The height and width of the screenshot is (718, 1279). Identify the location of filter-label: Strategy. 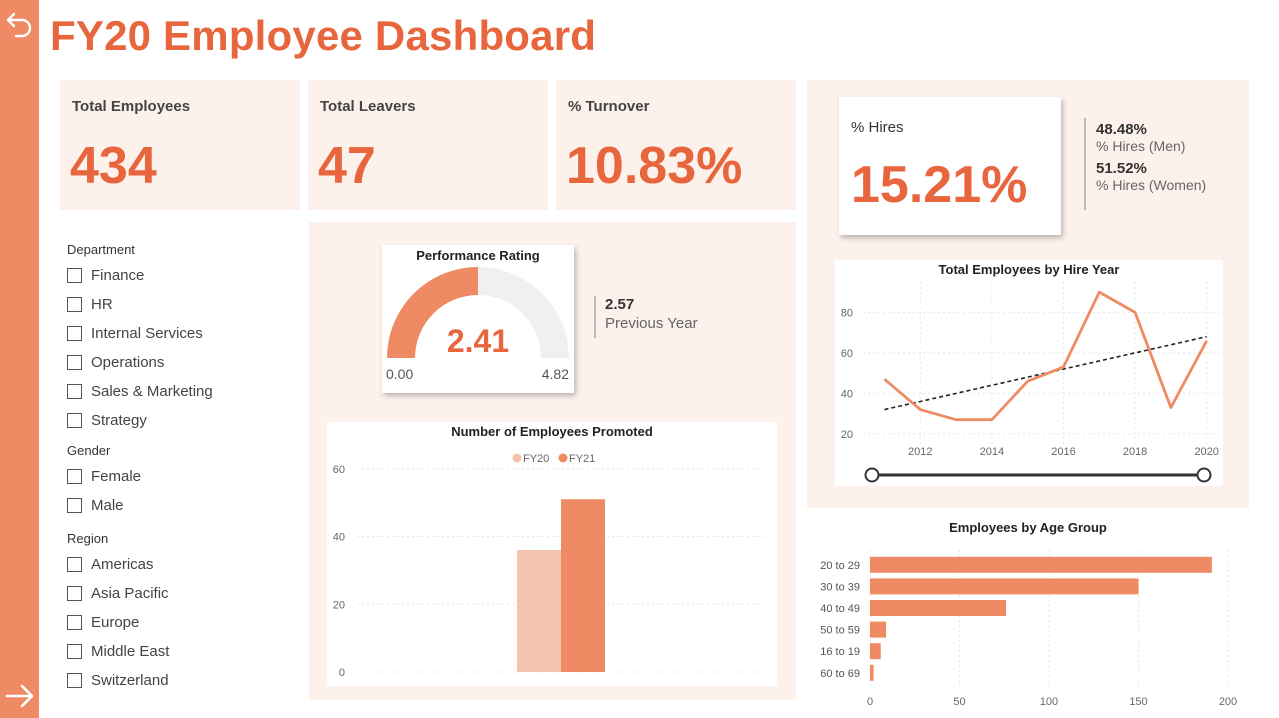
(119, 420).